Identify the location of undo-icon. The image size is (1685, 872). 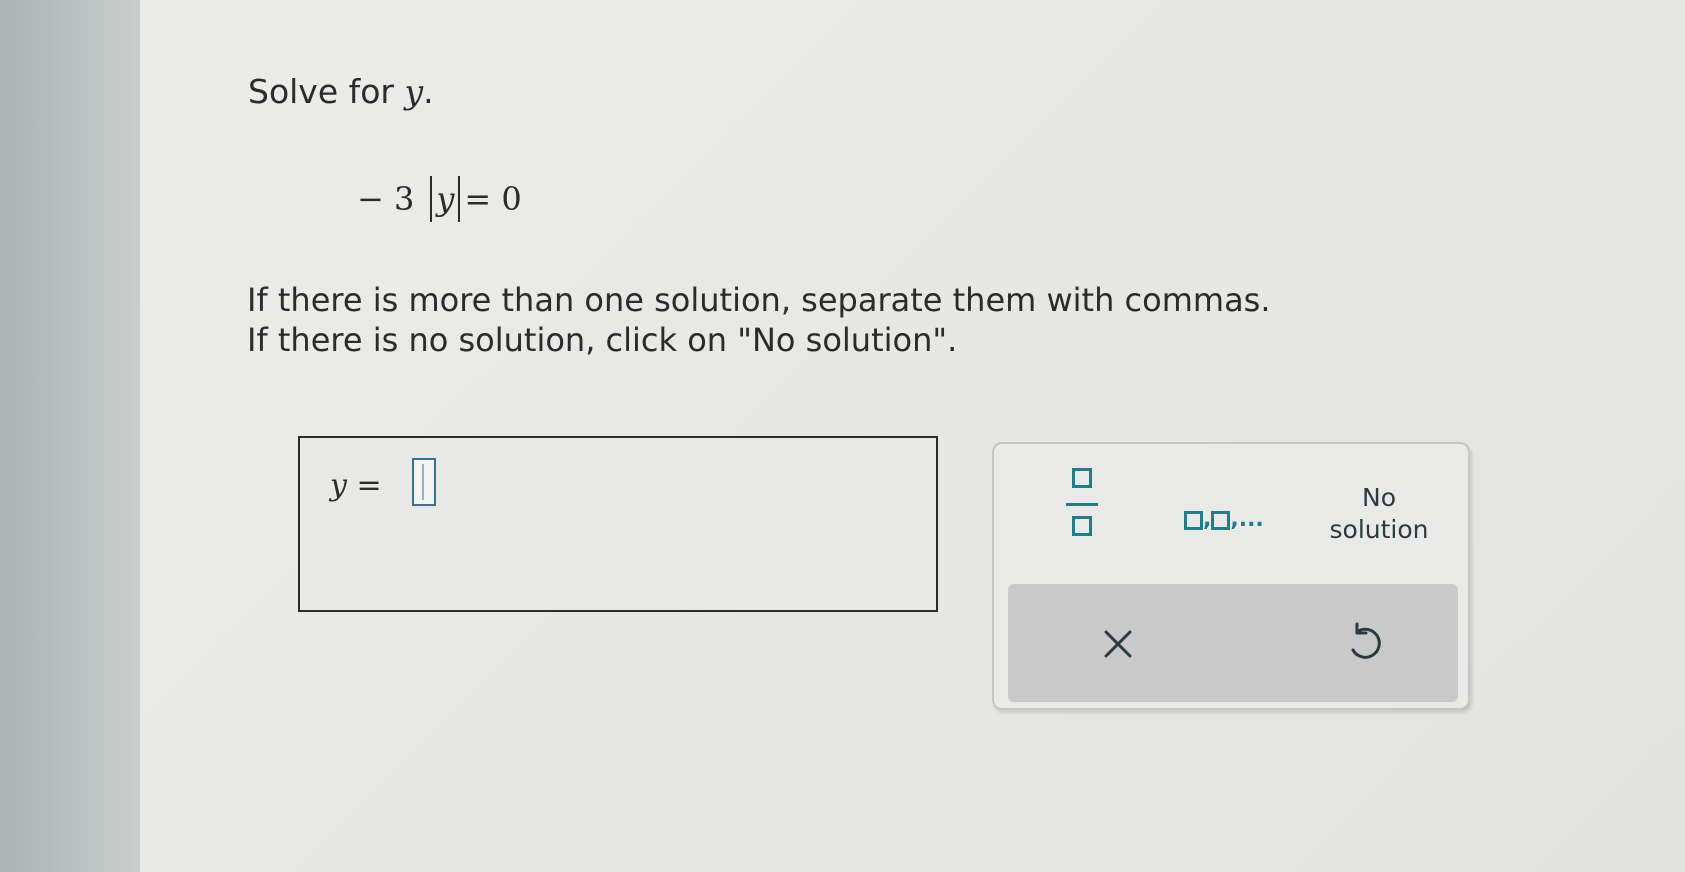
(1366, 640).